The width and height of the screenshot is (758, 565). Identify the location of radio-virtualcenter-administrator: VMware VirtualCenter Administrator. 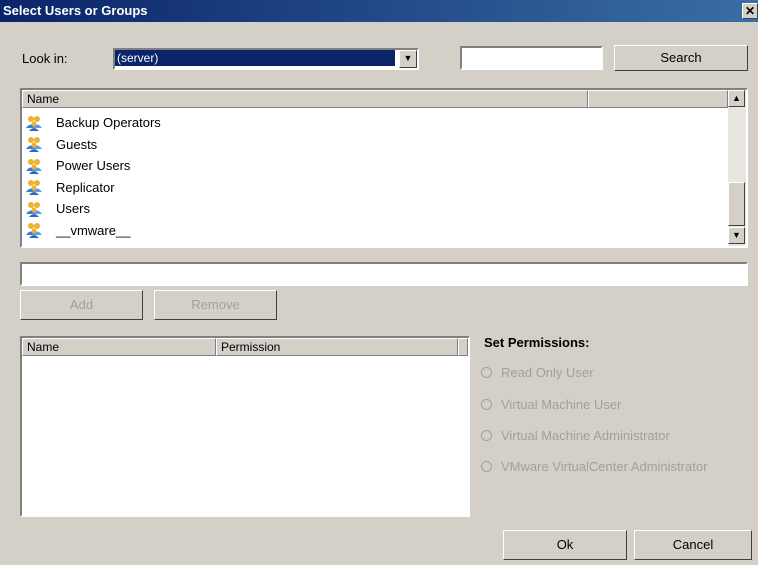
(594, 466).